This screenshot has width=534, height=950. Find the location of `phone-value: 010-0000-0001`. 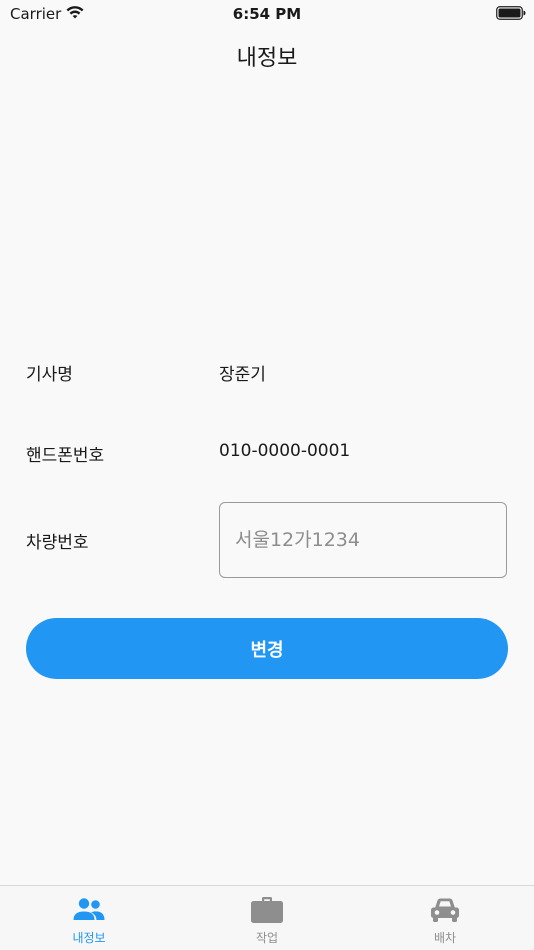

phone-value: 010-0000-0001 is located at coordinates (285, 451).